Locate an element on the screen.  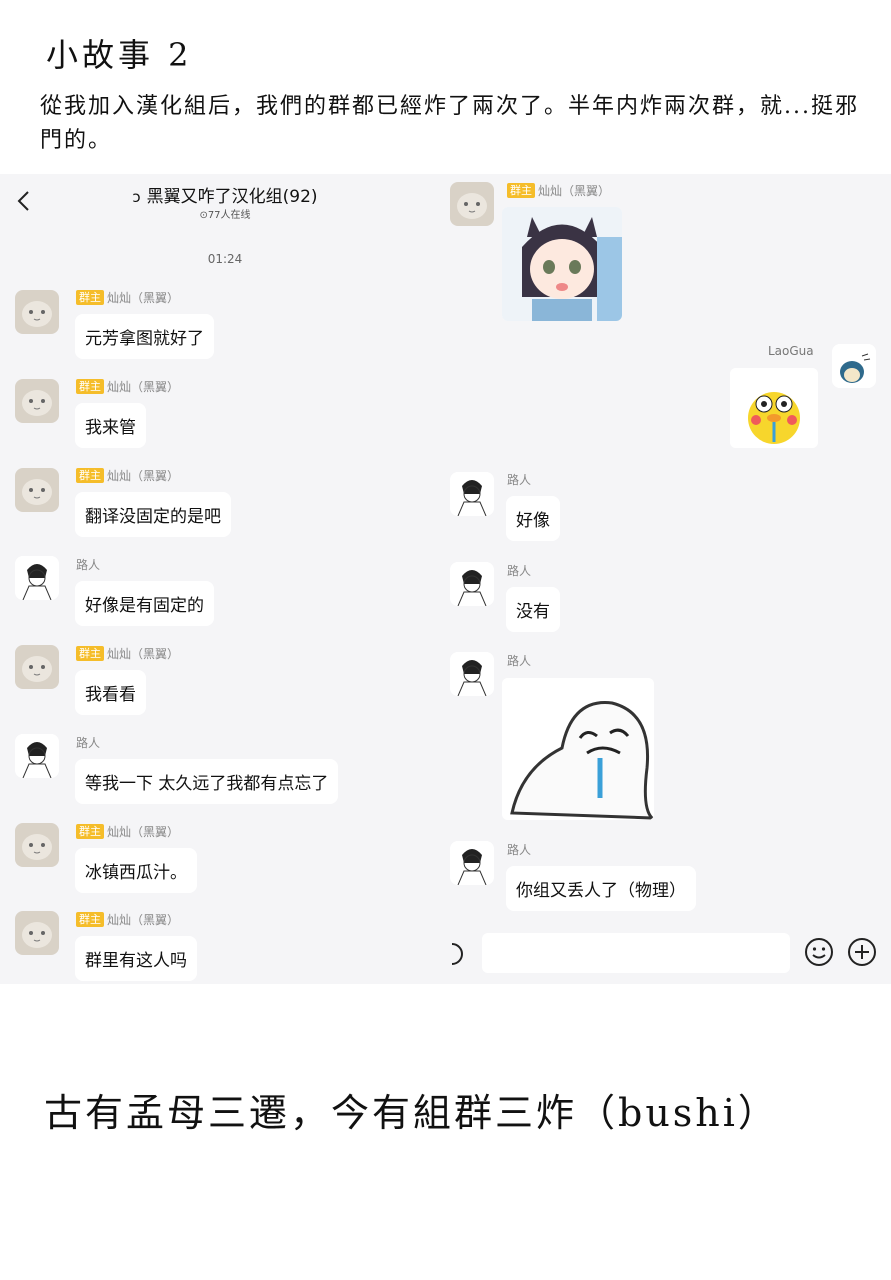
message-bubble: 好像 is located at coordinates (533, 518).